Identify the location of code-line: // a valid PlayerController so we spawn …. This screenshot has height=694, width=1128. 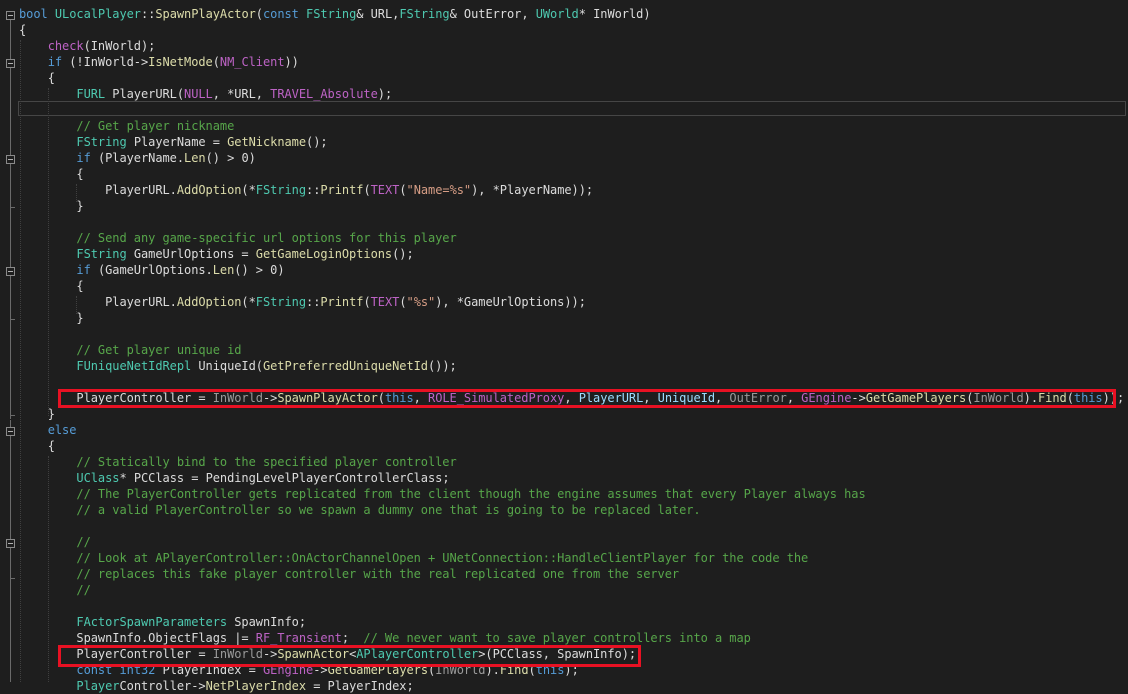
(359, 510).